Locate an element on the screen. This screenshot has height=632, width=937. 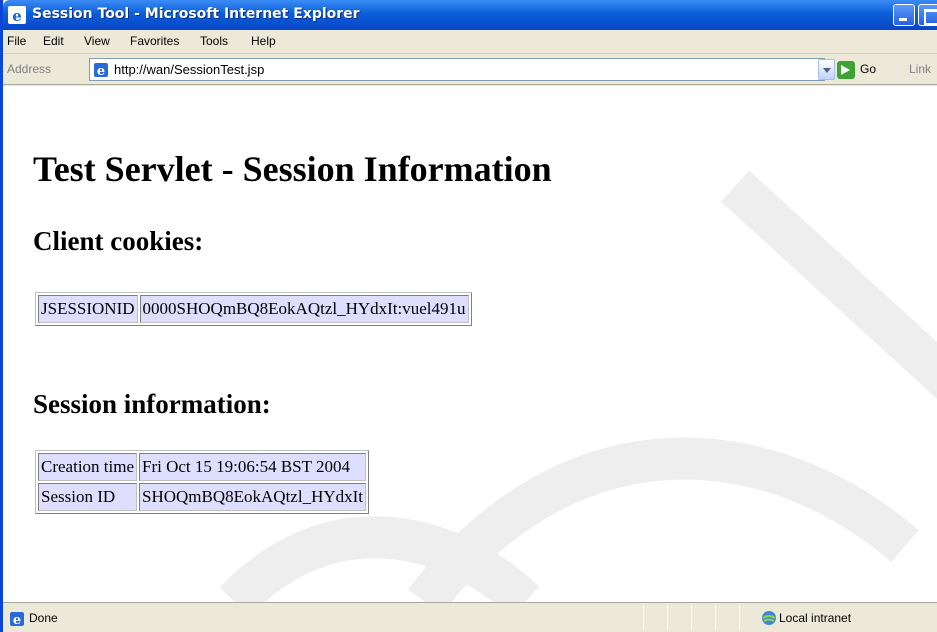
session-name-cell: Creation time is located at coordinates (88, 467).